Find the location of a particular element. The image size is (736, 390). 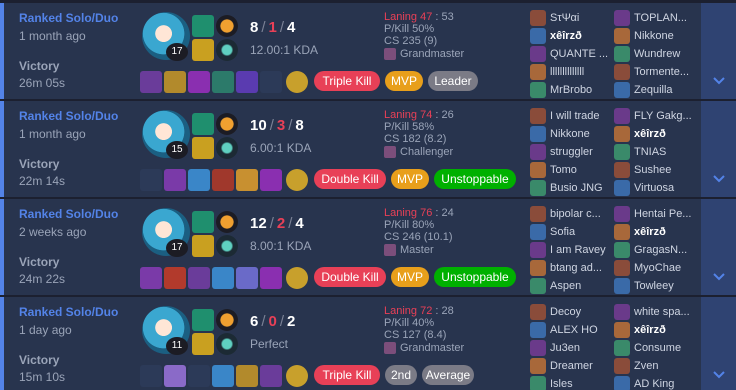

team-player: Aspen is located at coordinates (575, 286).